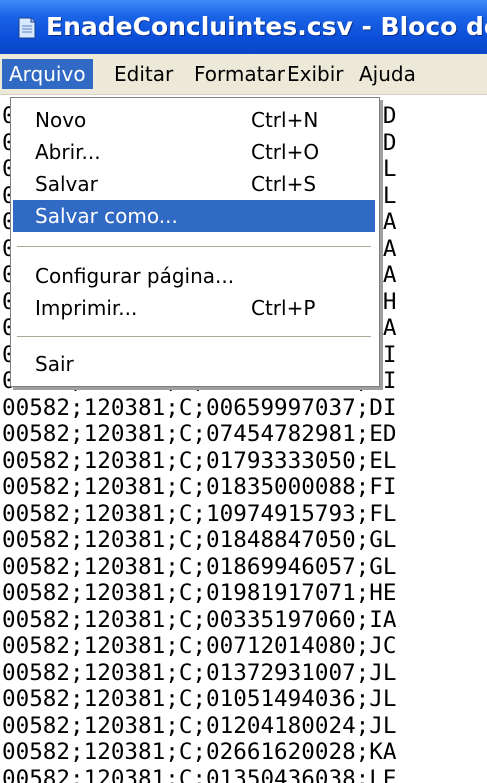 This screenshot has height=783, width=487. I want to click on text-line: 00582;120381;C;00712014080;JC, so click(199, 646).